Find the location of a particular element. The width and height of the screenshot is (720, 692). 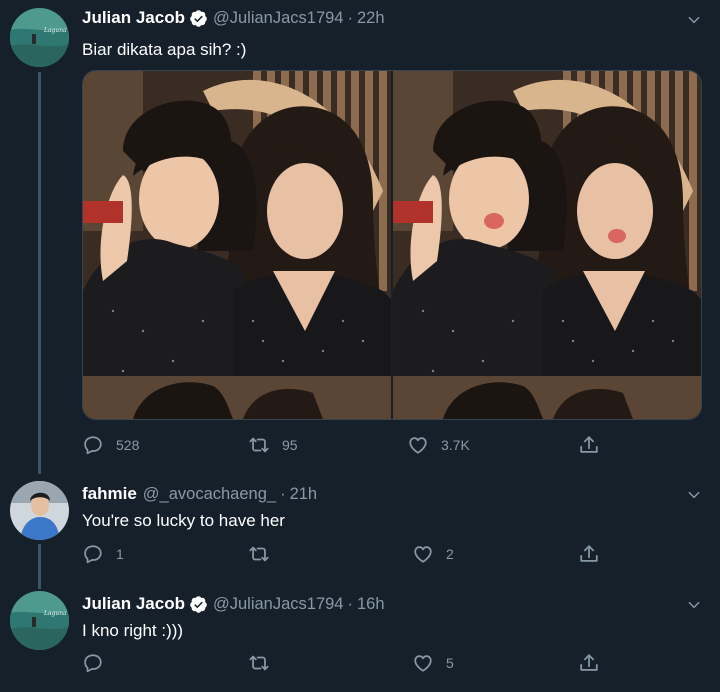

profile-photo-person-icon is located at coordinates (39, 510).